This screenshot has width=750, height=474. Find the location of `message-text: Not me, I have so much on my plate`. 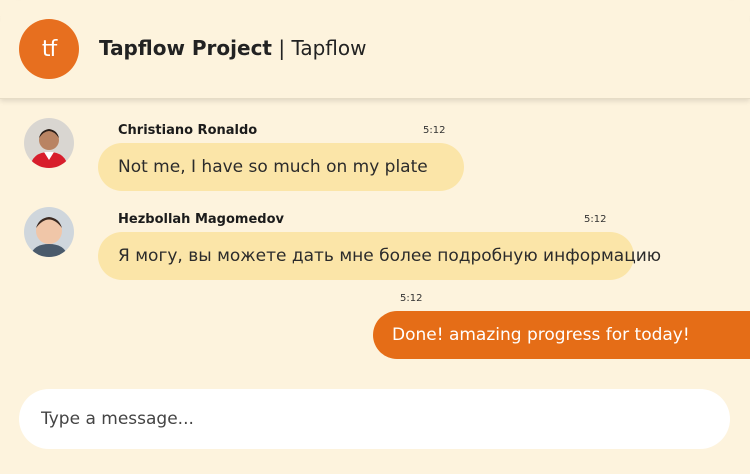

message-text: Not me, I have so much on my plate is located at coordinates (273, 167).